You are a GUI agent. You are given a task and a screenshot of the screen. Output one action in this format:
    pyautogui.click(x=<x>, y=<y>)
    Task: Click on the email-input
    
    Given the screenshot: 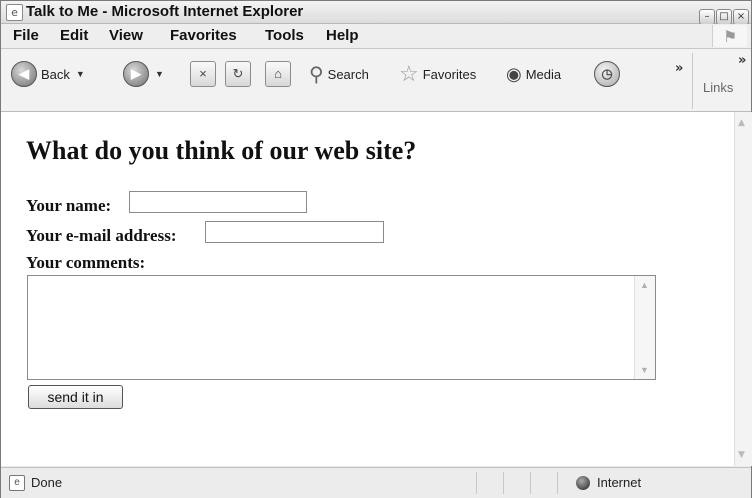 What is the action you would take?
    pyautogui.click(x=294, y=232)
    